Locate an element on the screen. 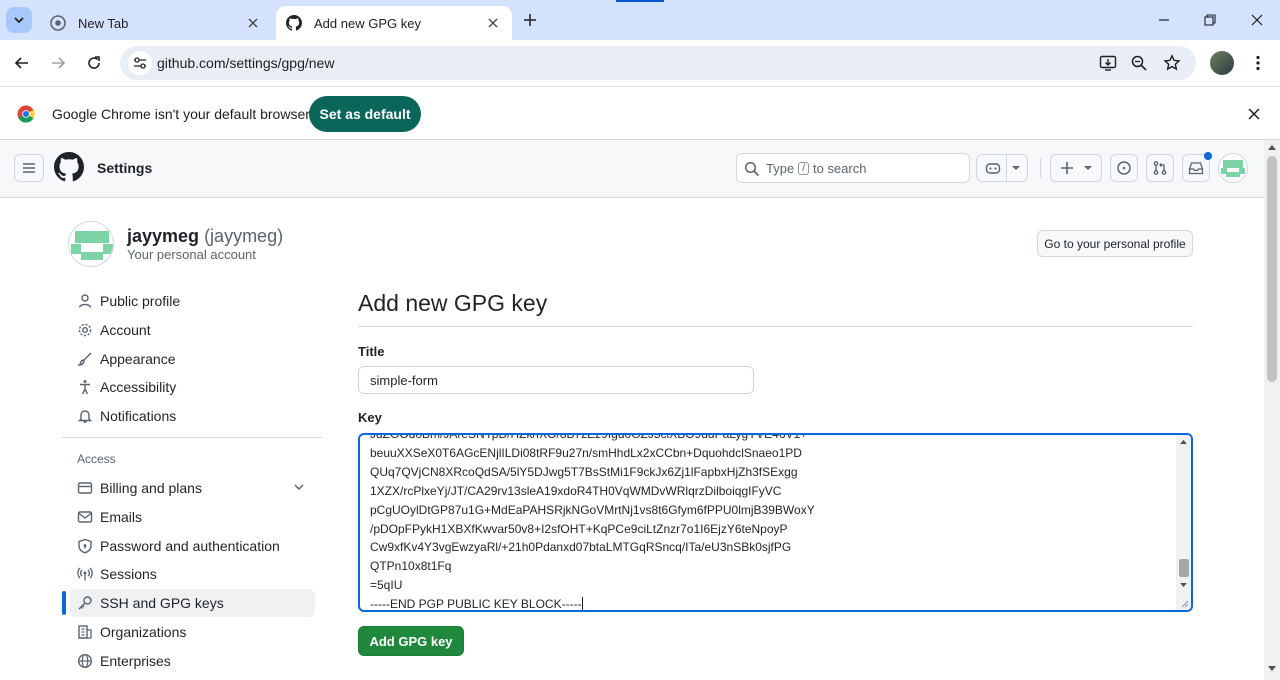  go-to-profile-button: Go to your personal profile is located at coordinates (1115, 243).